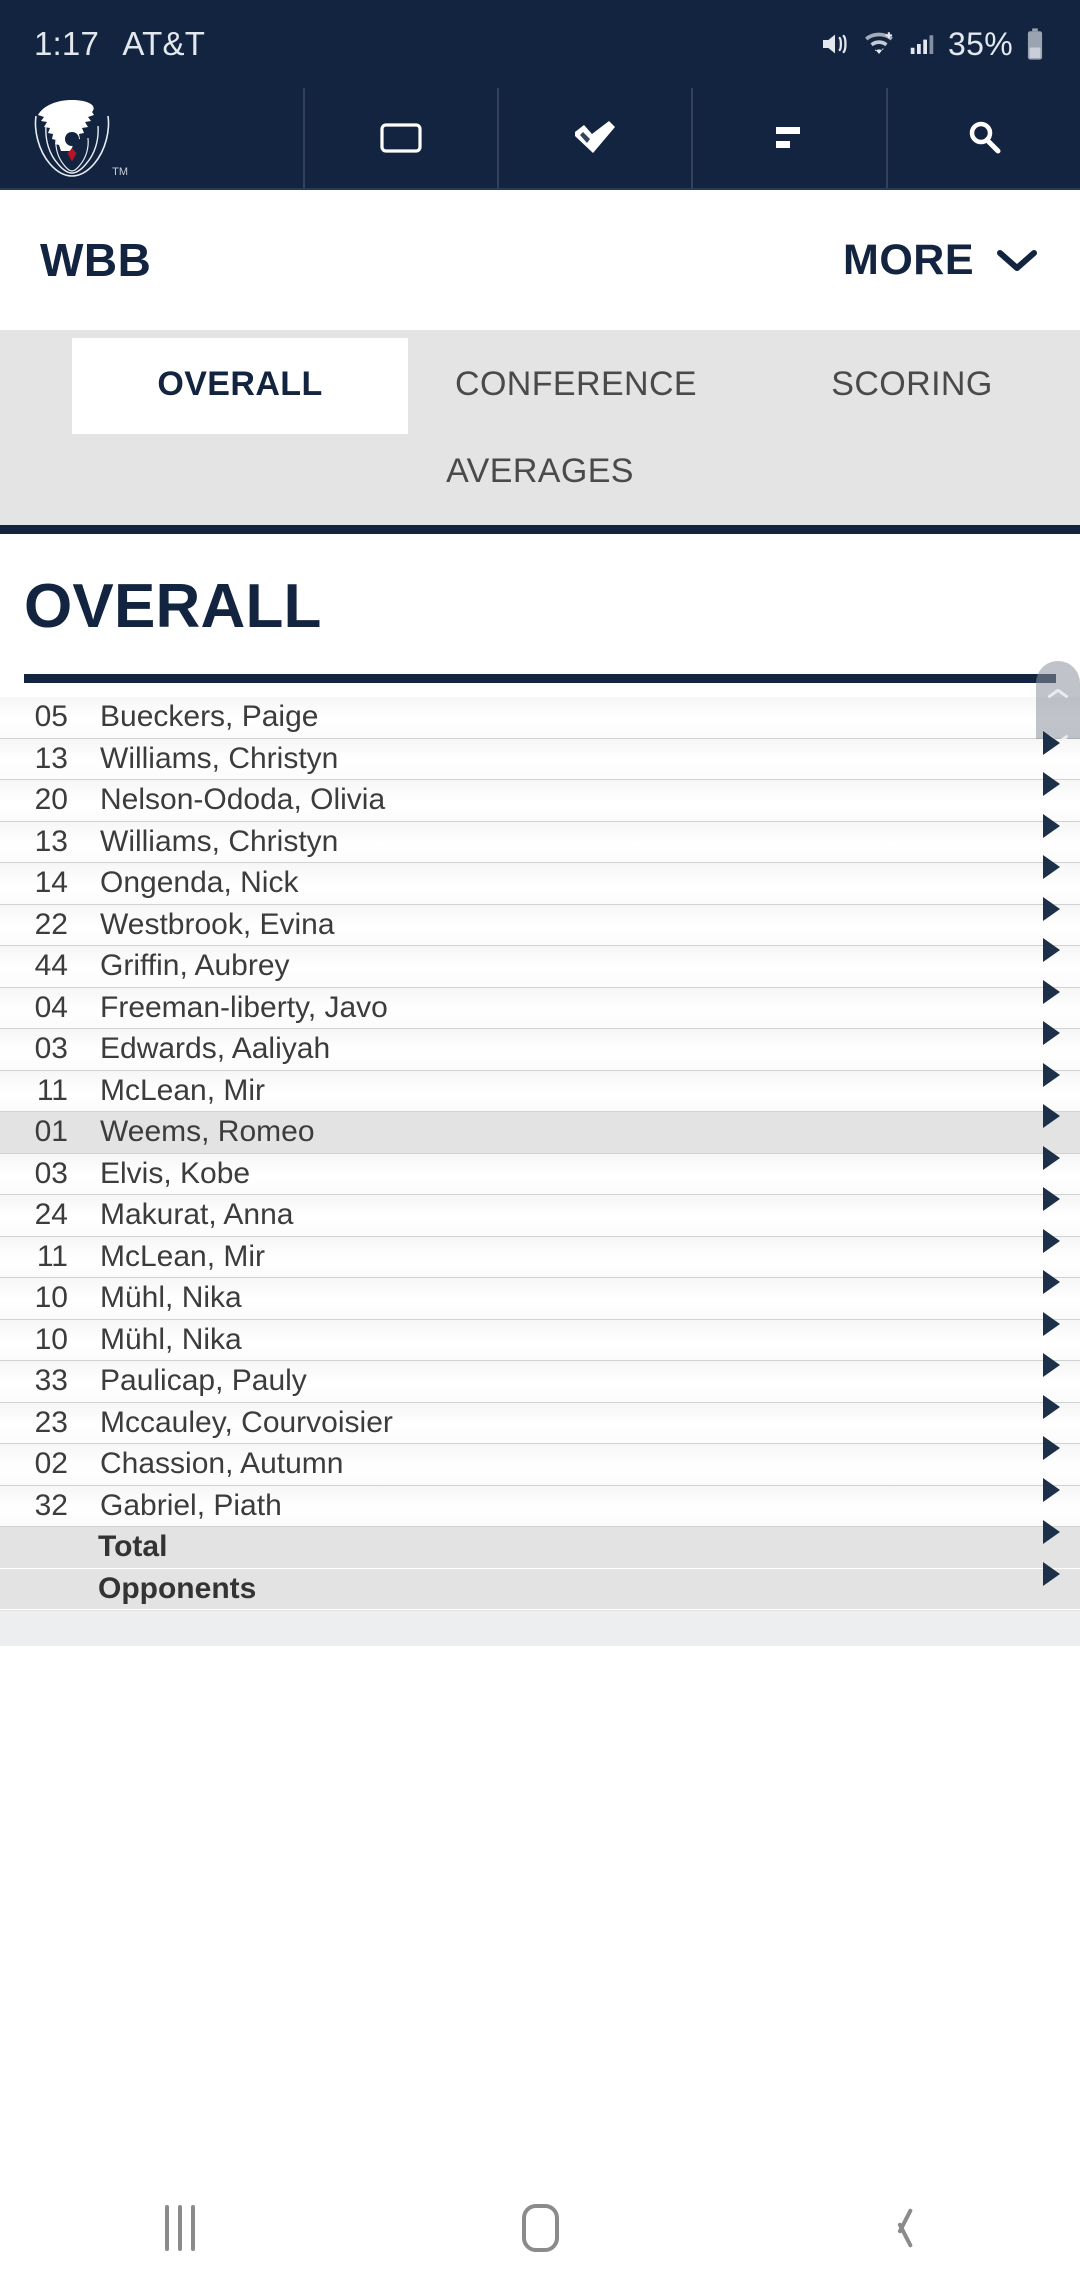 The height and width of the screenshot is (2280, 1080). I want to click on page-header: WBB MORE, so click(540, 260).